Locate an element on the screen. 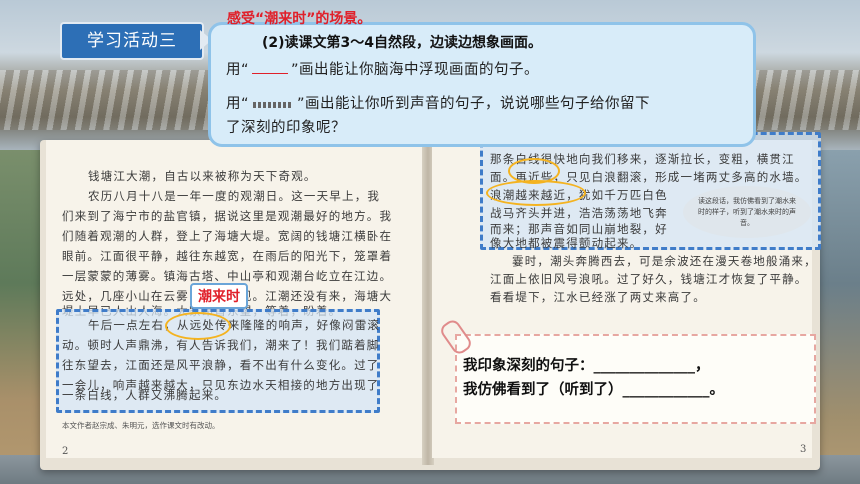 The image size is (860, 484). paragraph-line: 江面上依旧风号浪吼。过了好久，钱塘江才恢复了平静。 is located at coordinates (649, 279).